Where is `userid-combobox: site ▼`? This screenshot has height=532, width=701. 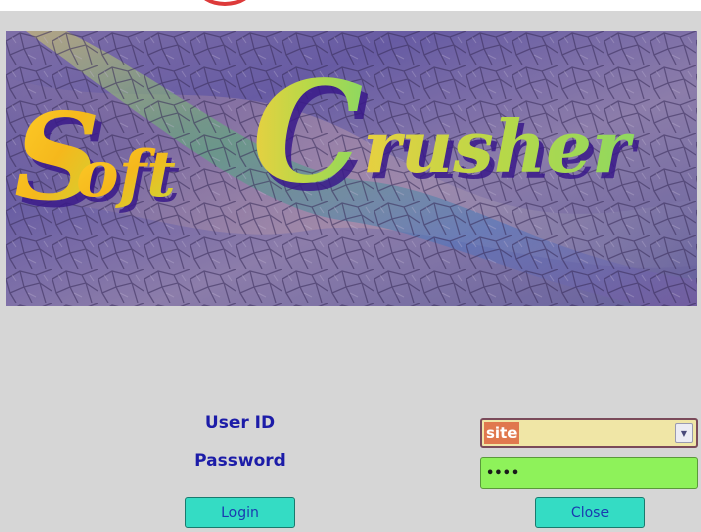
userid-combobox: site ▼ is located at coordinates (589, 433).